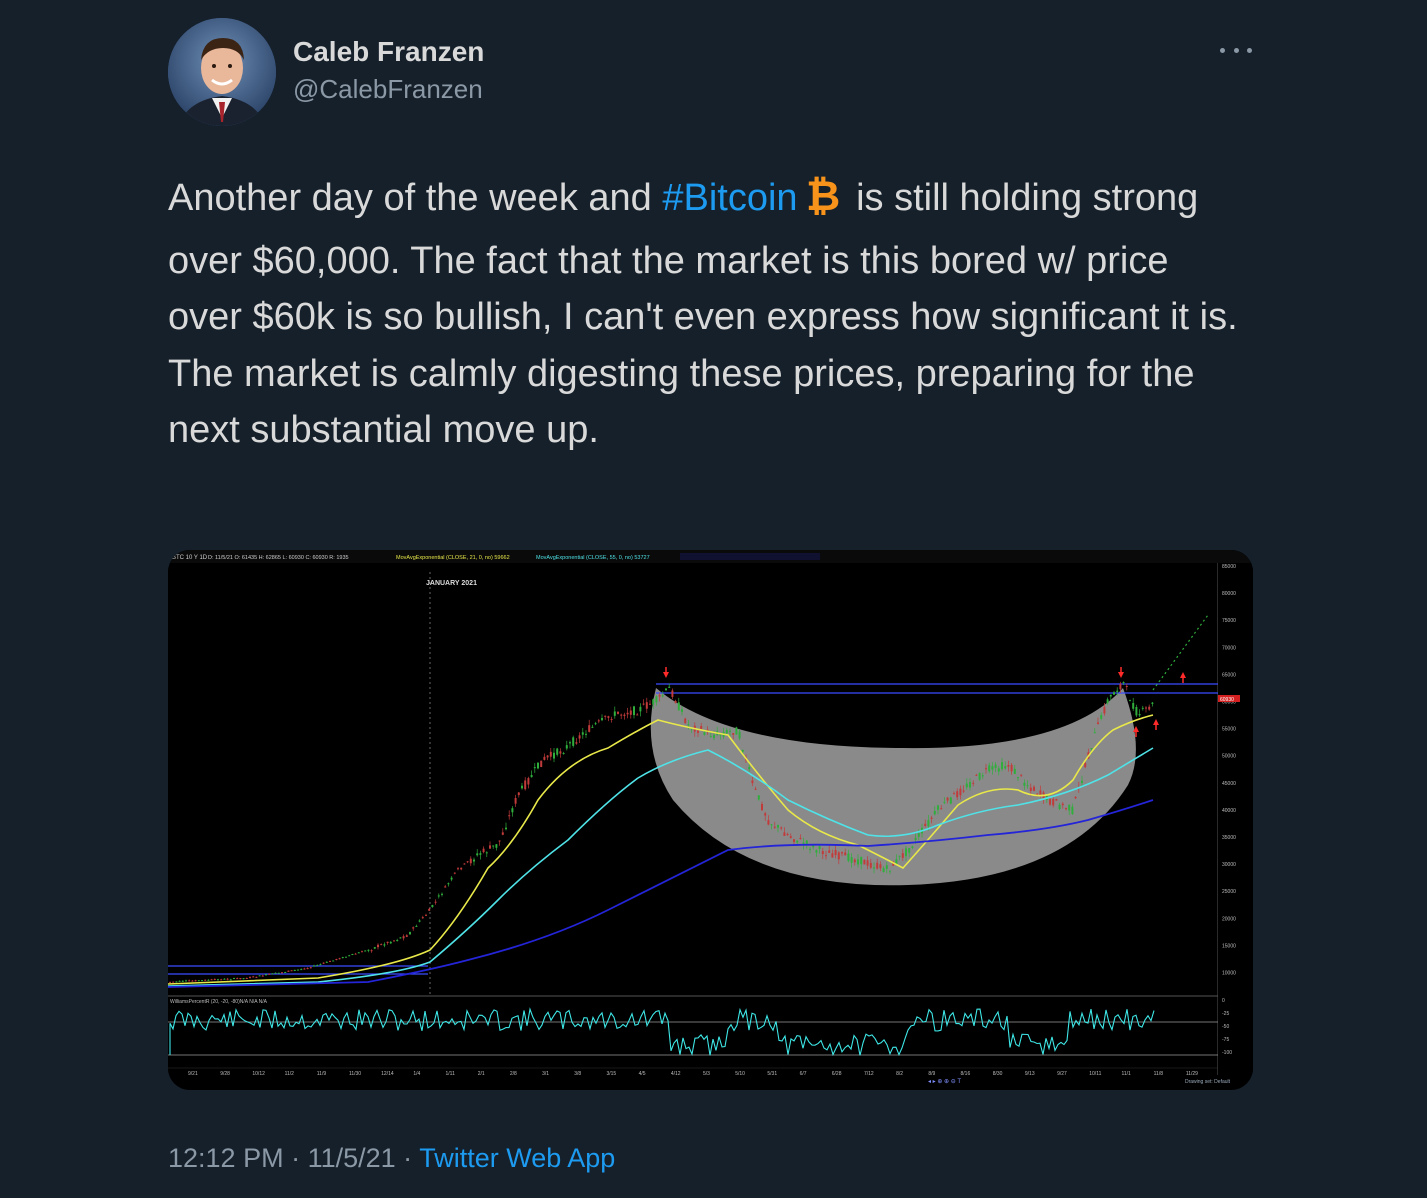 The image size is (1427, 1198). What do you see at coordinates (729, 198) in the screenshot?
I see `hashtag-link: #Bitcoin` at bounding box center [729, 198].